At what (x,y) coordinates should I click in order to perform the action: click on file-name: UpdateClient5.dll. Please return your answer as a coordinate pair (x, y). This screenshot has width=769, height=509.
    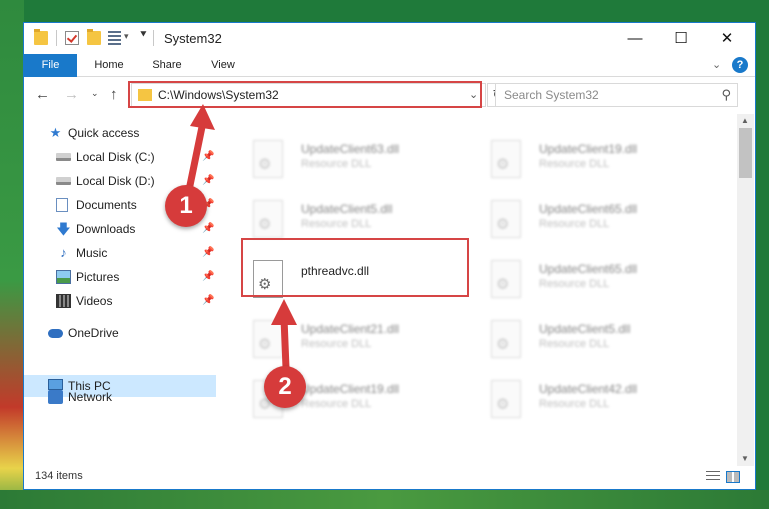
    Looking at the image, I should click on (347, 209).